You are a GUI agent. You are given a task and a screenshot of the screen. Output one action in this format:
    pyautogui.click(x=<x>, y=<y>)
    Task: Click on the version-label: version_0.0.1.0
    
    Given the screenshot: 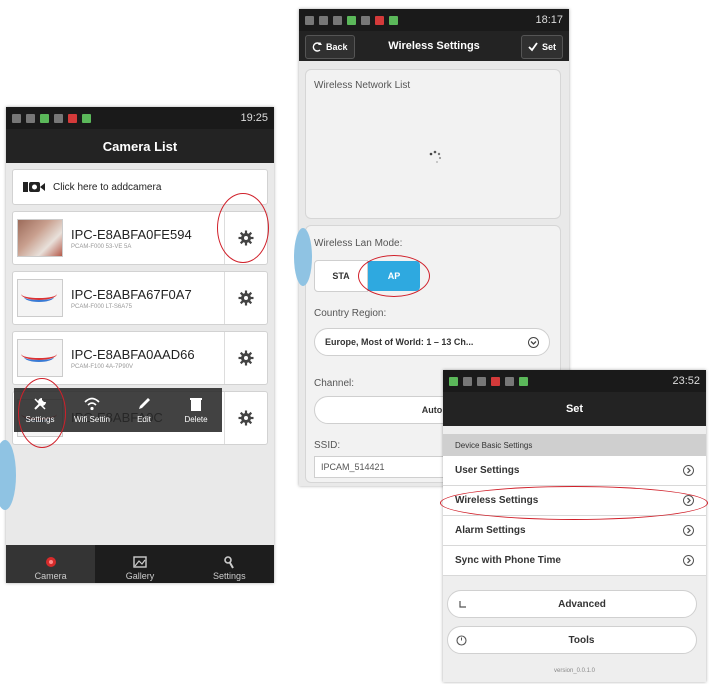 What is the action you would take?
    pyautogui.click(x=574, y=671)
    